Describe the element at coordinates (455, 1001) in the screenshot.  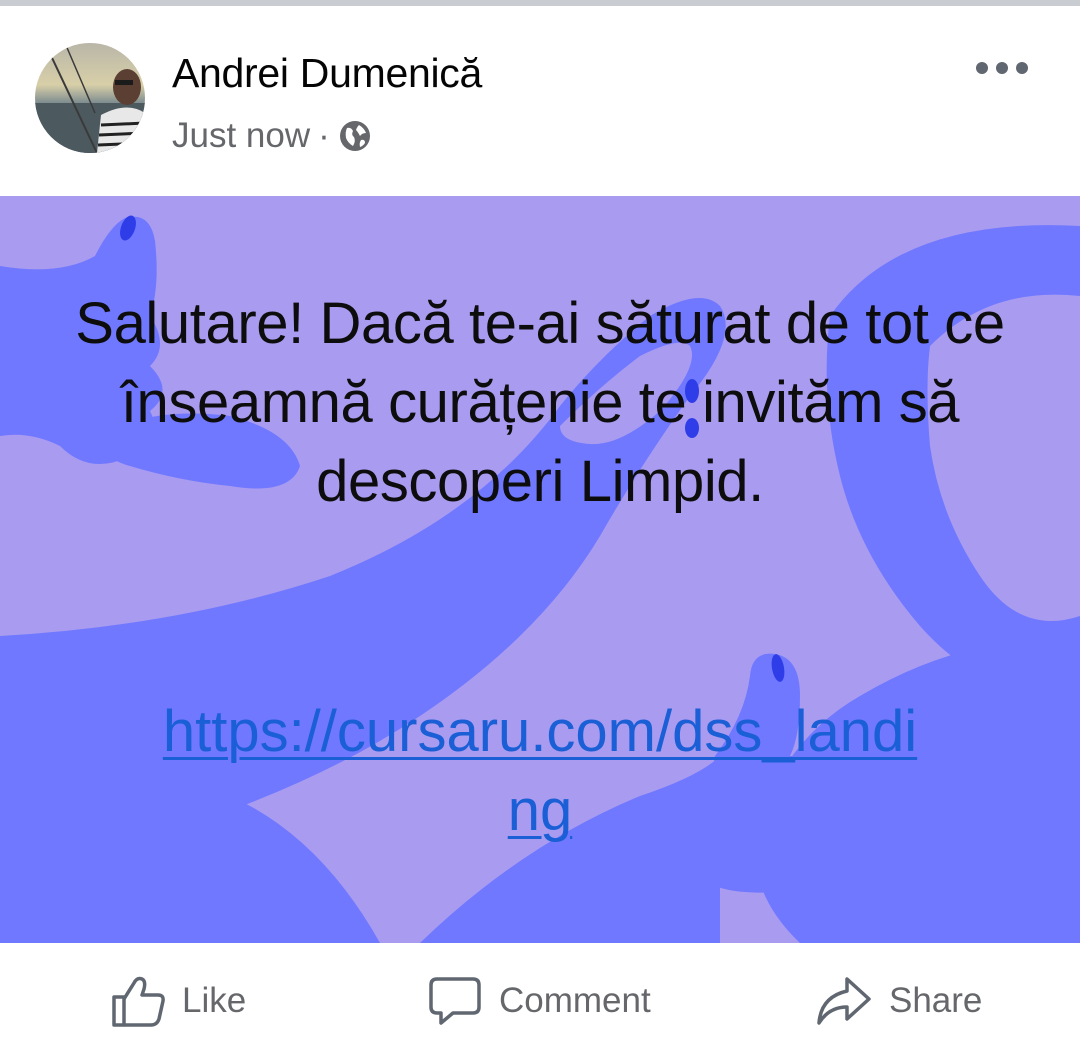
I see `comment-icon` at that location.